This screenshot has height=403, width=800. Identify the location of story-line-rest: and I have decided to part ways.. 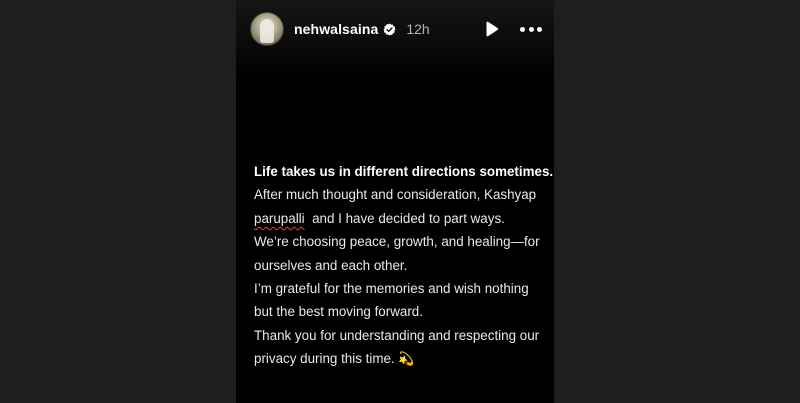
(404, 218).